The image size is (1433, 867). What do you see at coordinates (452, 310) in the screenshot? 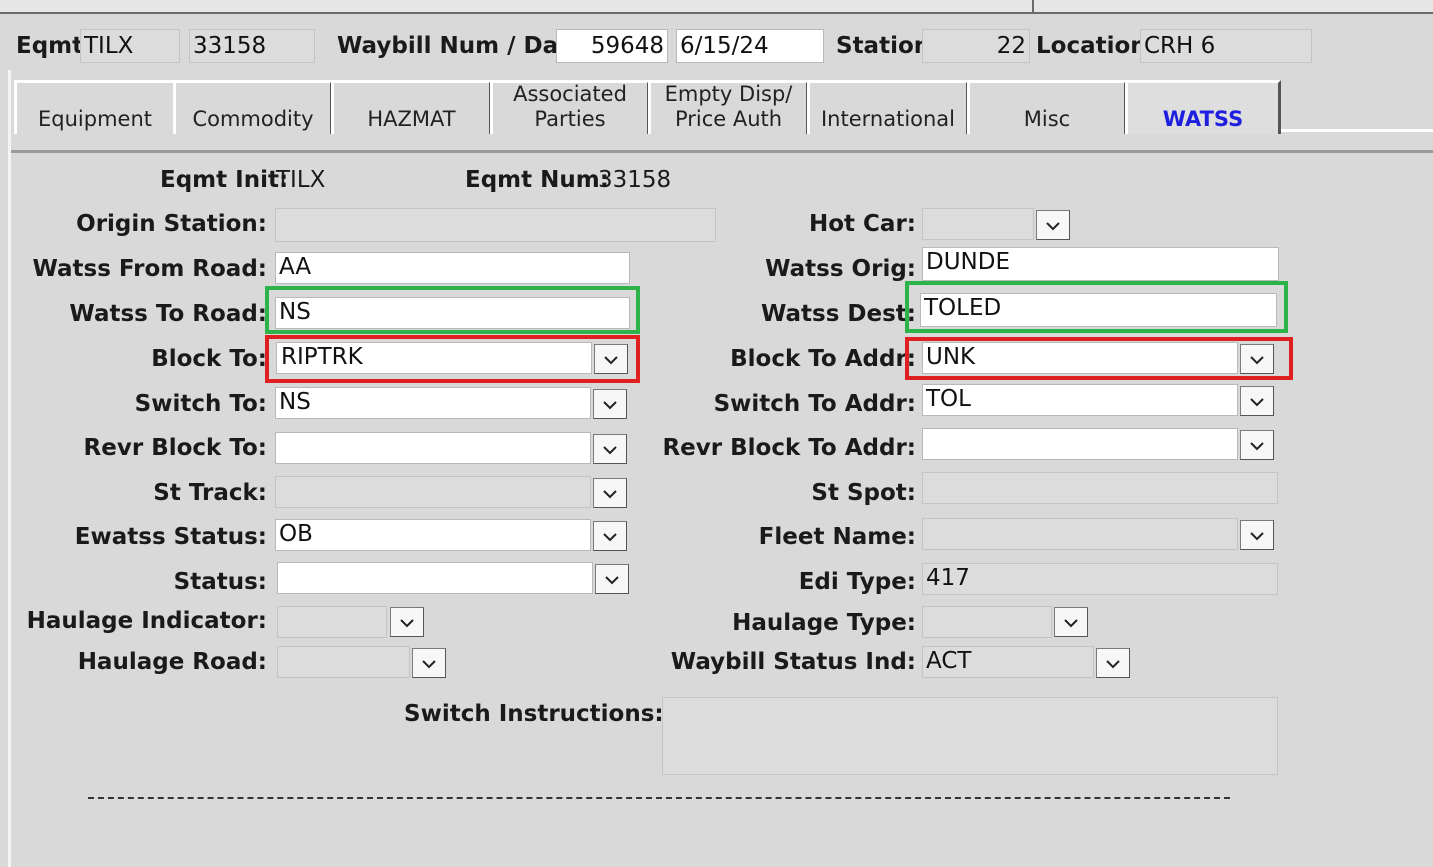
I see `watss-to-road-highlight` at bounding box center [452, 310].